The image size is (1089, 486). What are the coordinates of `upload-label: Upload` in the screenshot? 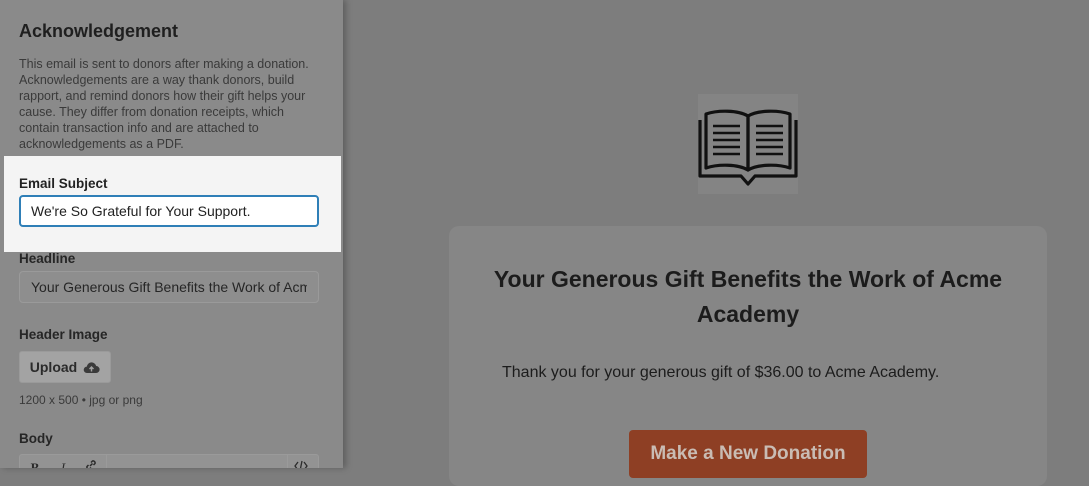 It's located at (53, 367).